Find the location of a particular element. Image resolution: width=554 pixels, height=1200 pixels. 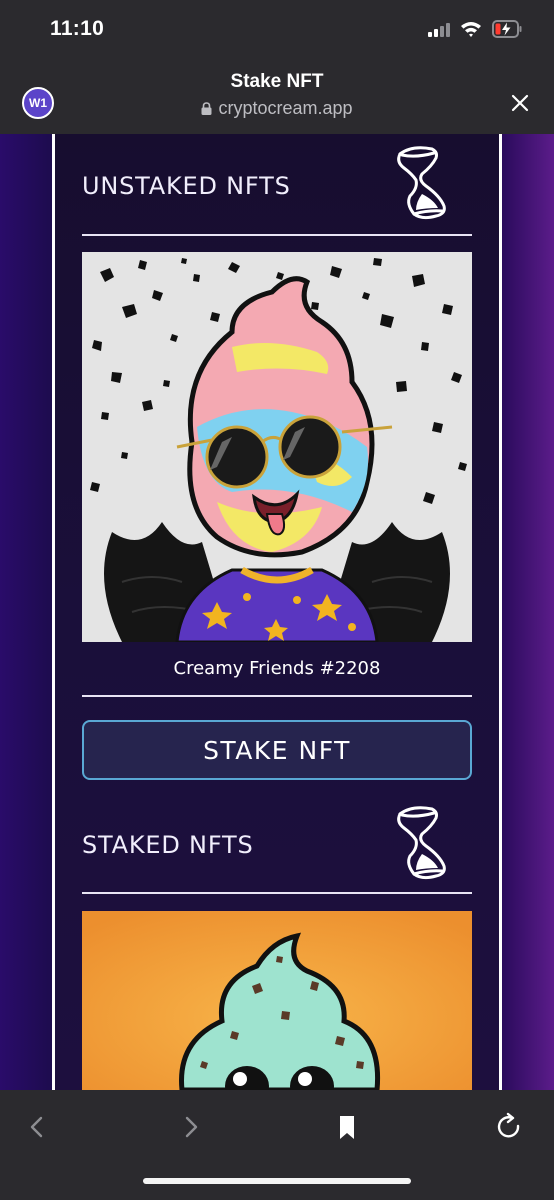

browser-header: W1 Stake NFT cryptocream.app is located at coordinates (277, 96).